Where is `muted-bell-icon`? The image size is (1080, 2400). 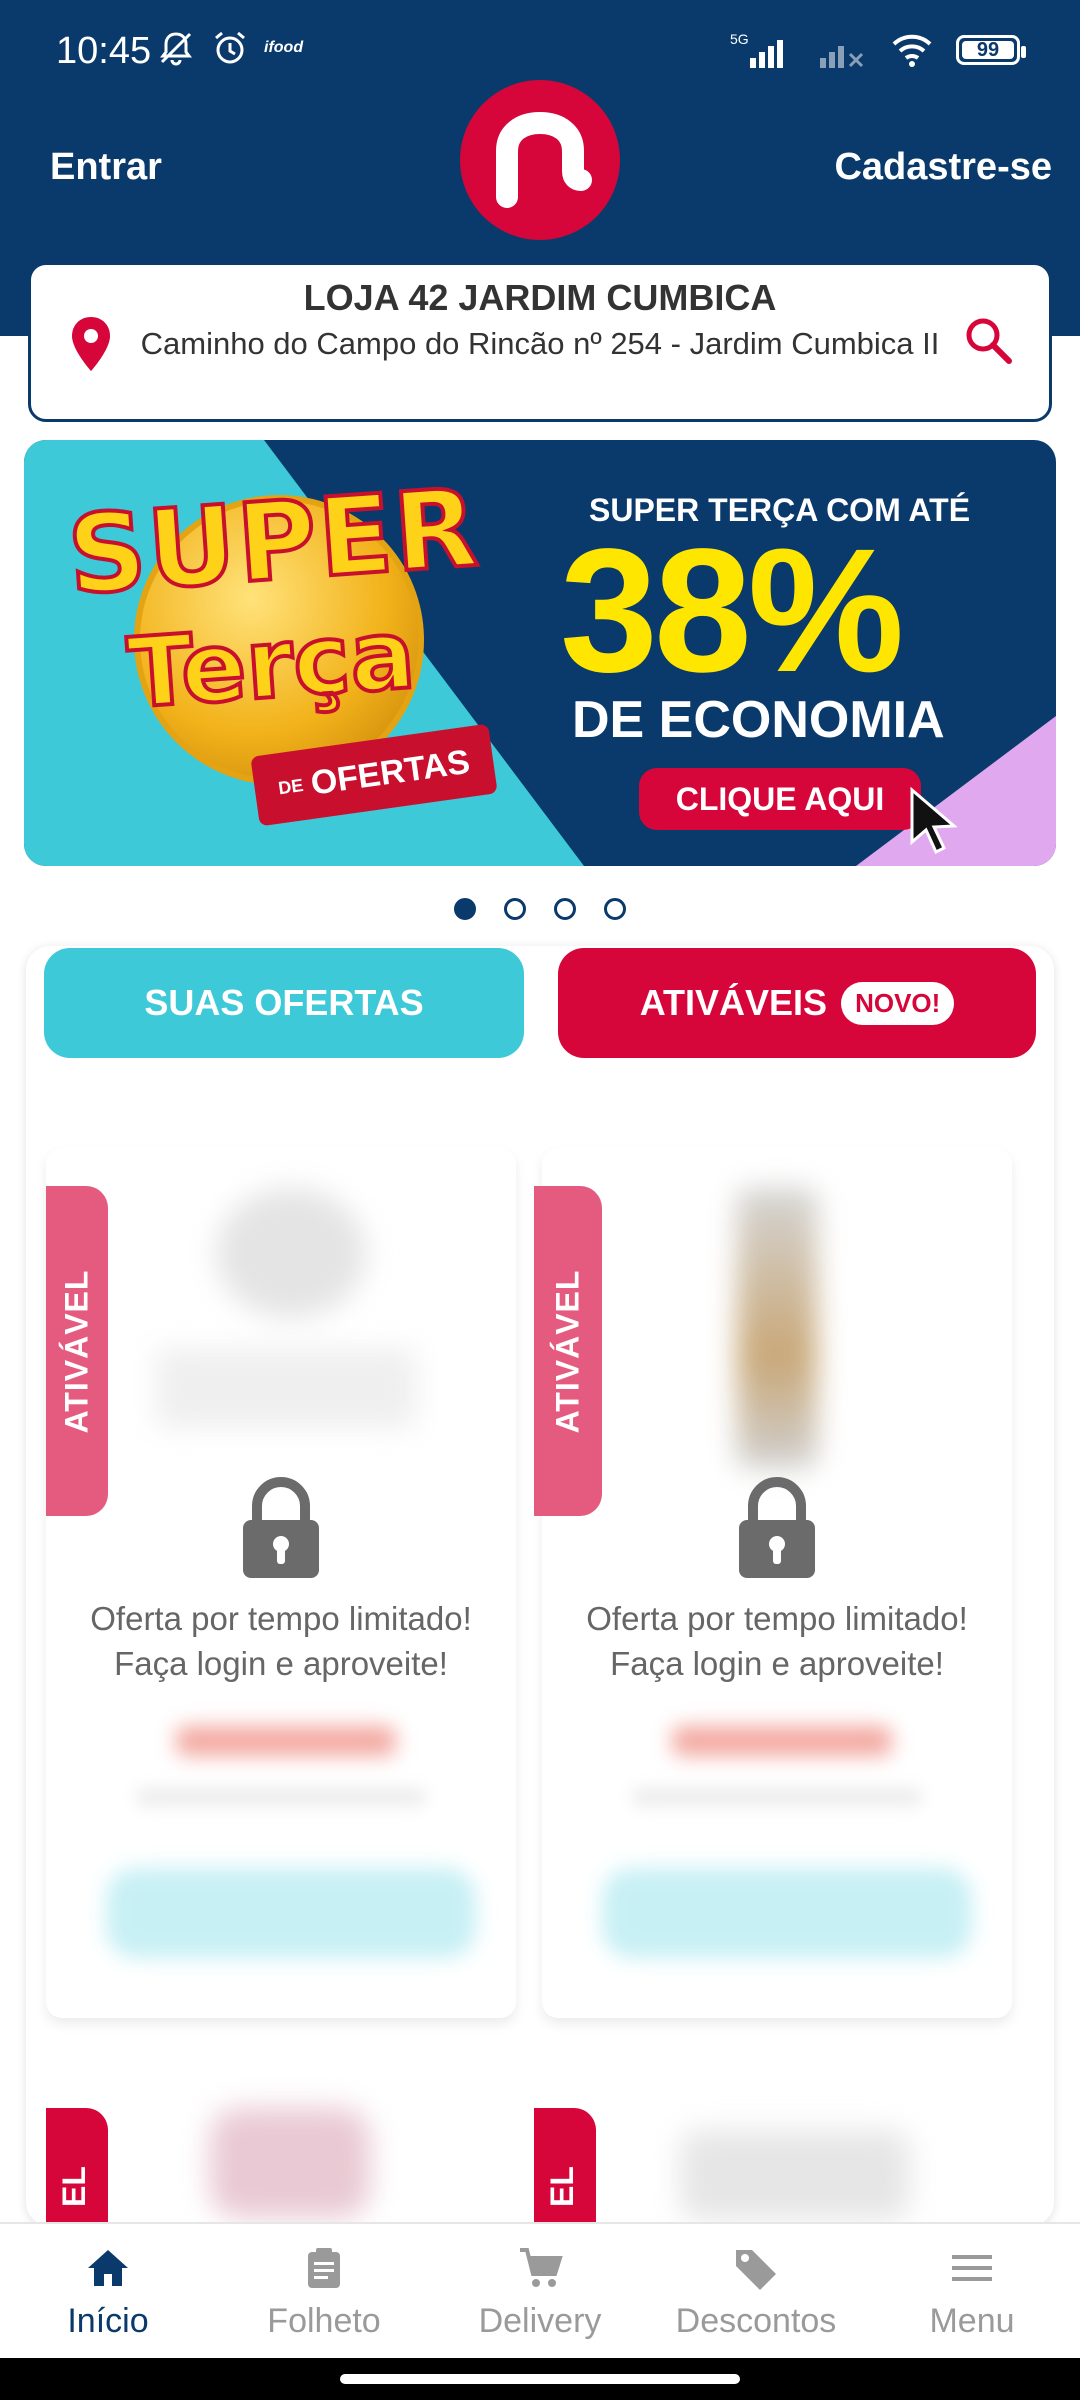
muted-bell-icon is located at coordinates (176, 49).